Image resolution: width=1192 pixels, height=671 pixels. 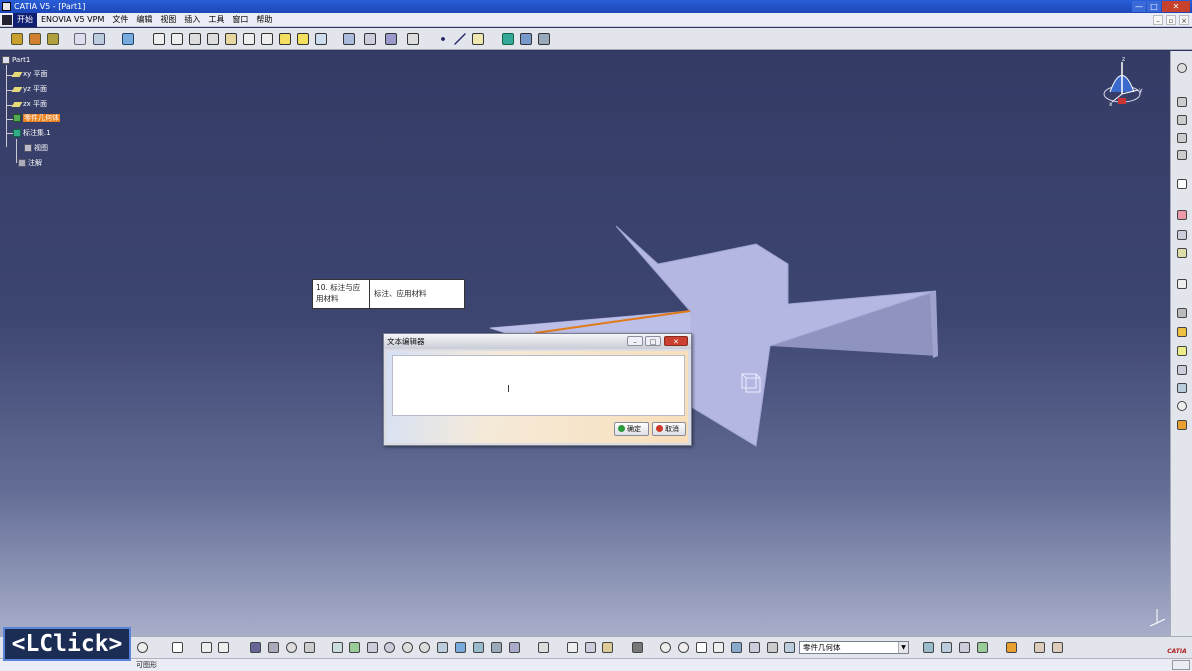 I want to click on rotate-icon, so click(x=389, y=647).